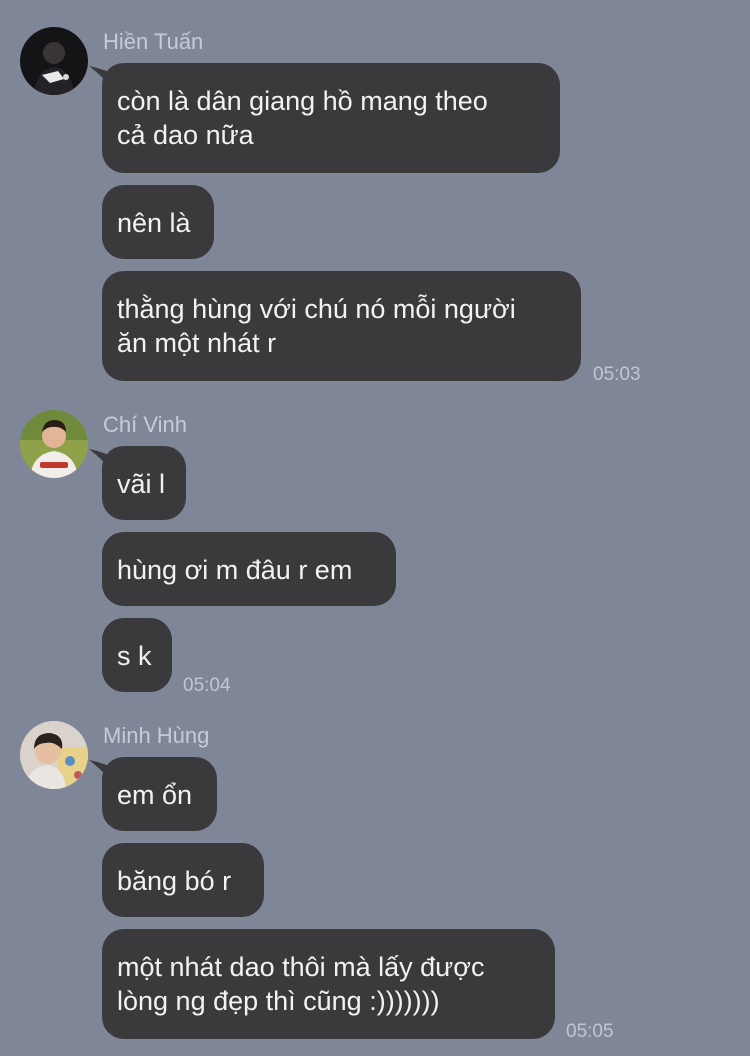 Image resolution: width=750 pixels, height=1056 pixels. Describe the element at coordinates (156, 735) in the screenshot. I see `sender-name: Minh Hùng` at that location.